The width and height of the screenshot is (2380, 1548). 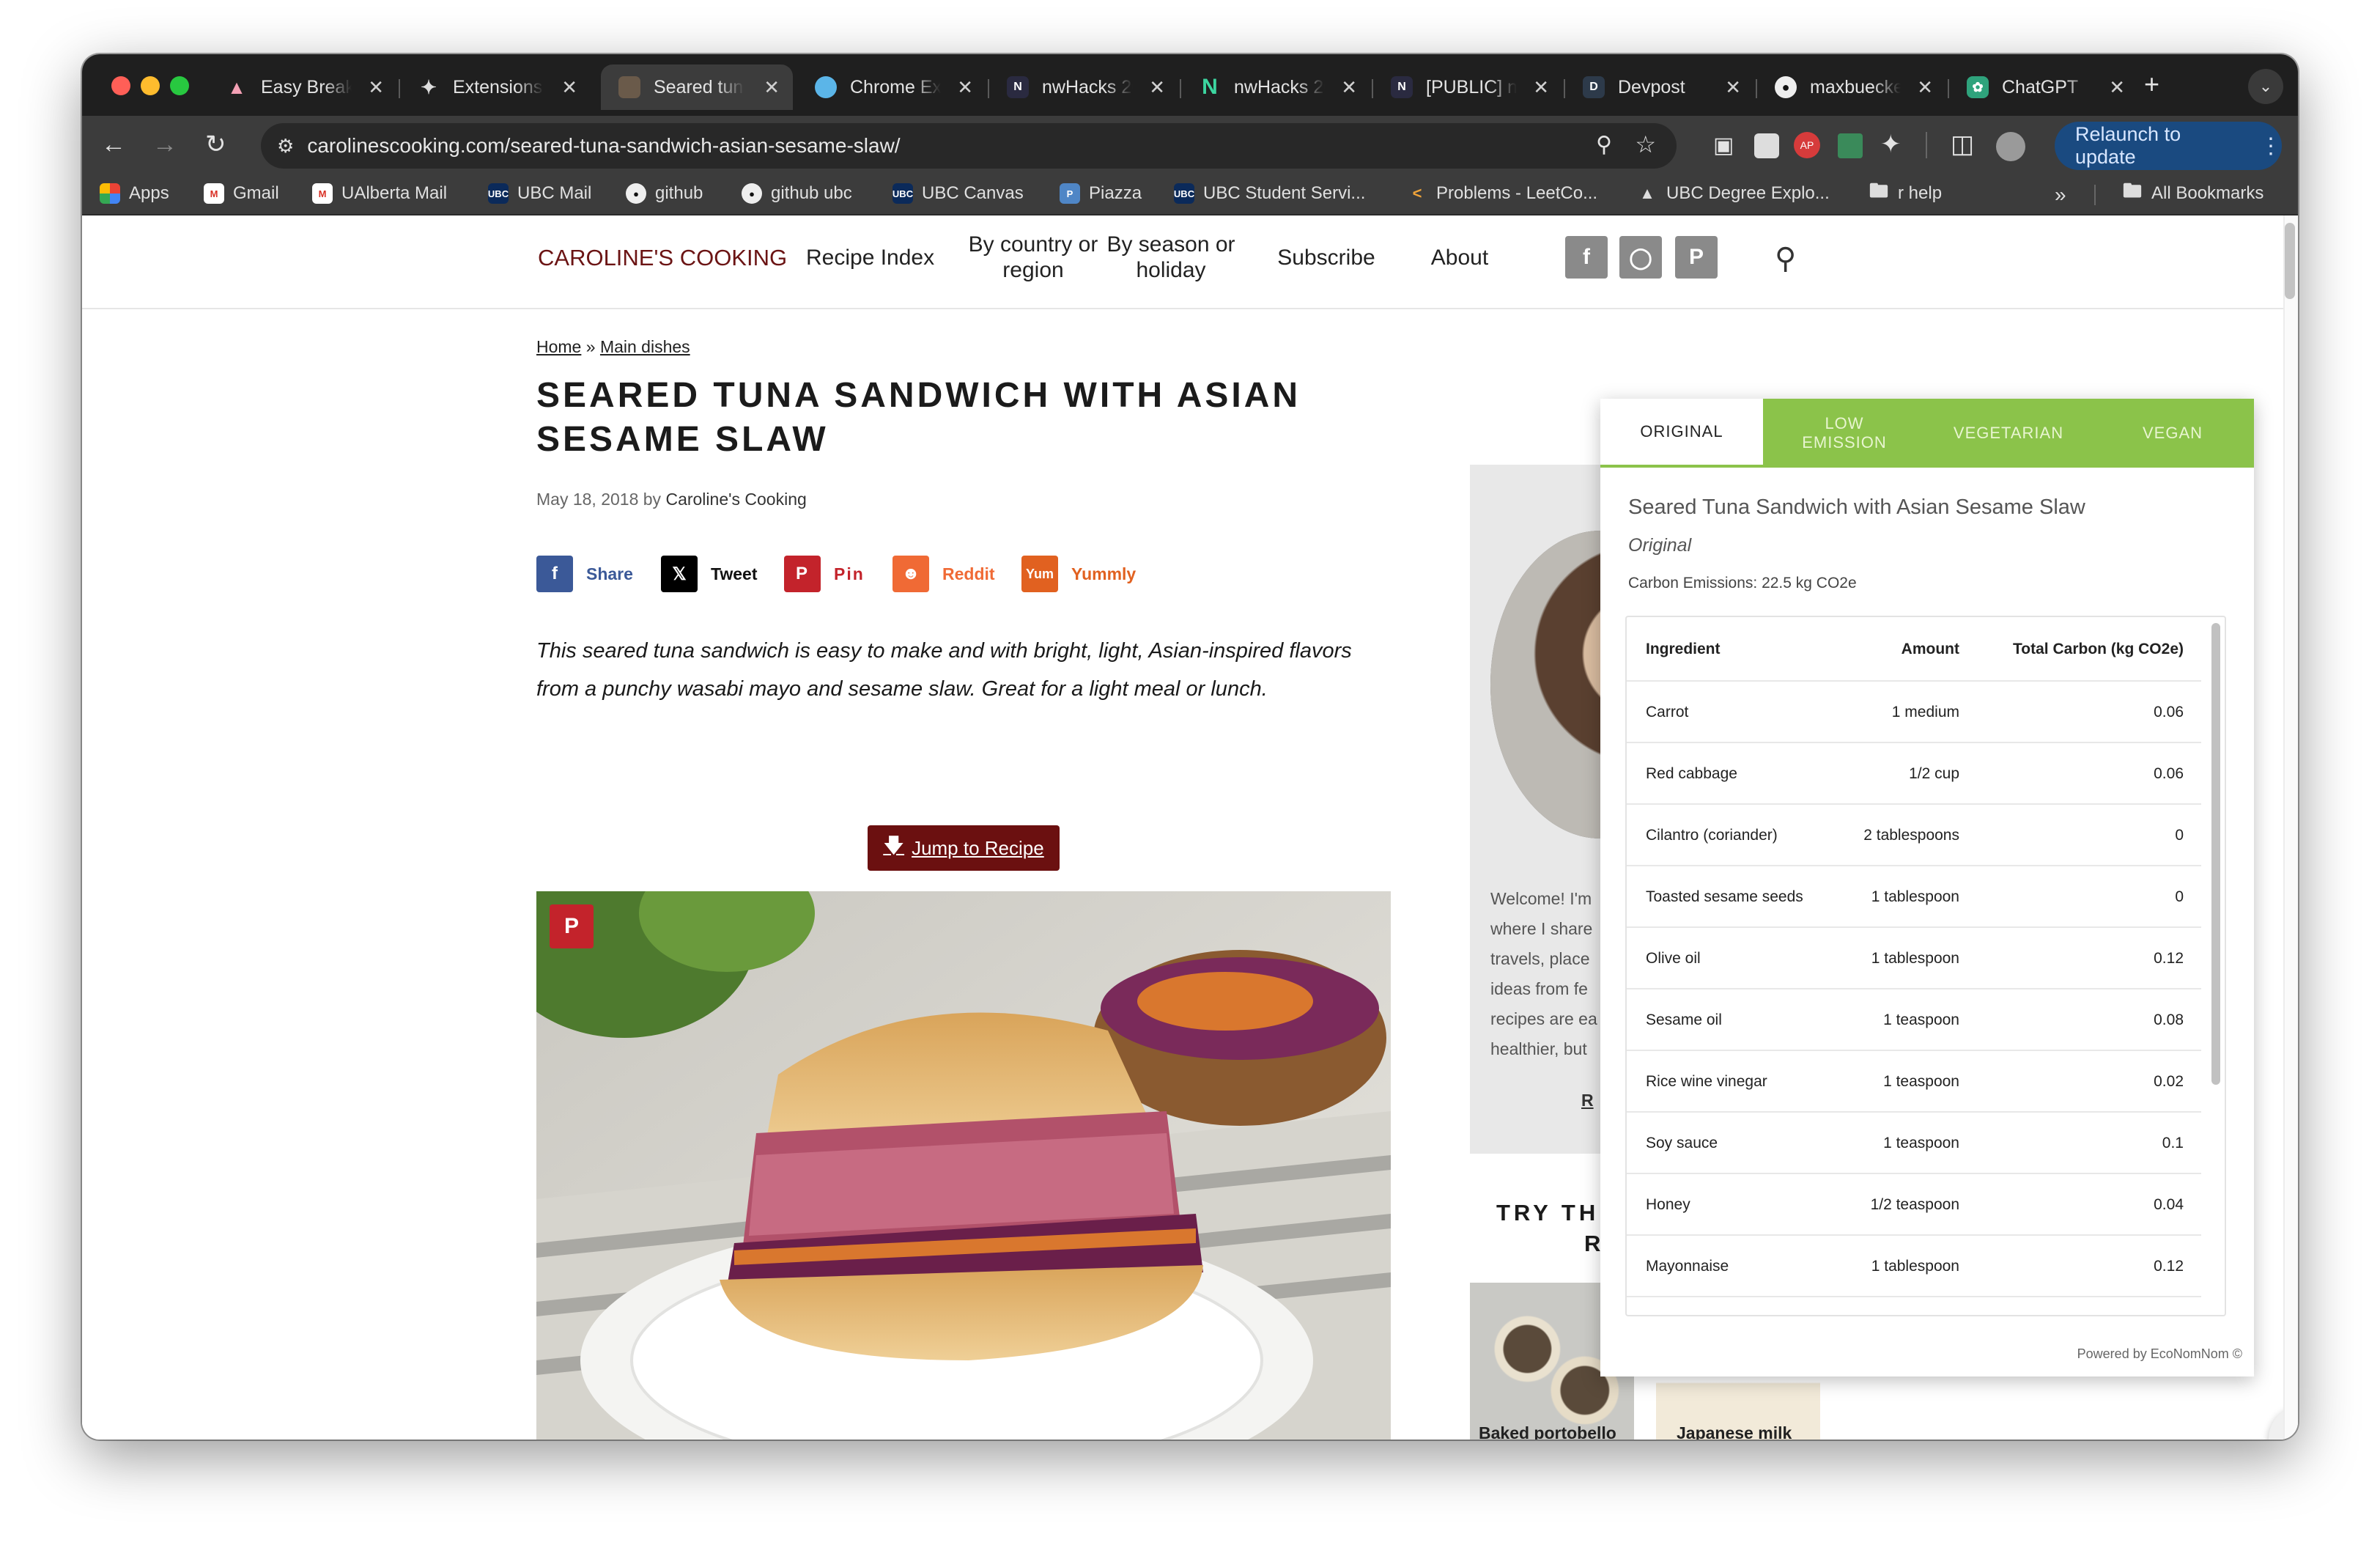 I want to click on tab-github: ● maxbueckert ✕, so click(x=1851, y=87).